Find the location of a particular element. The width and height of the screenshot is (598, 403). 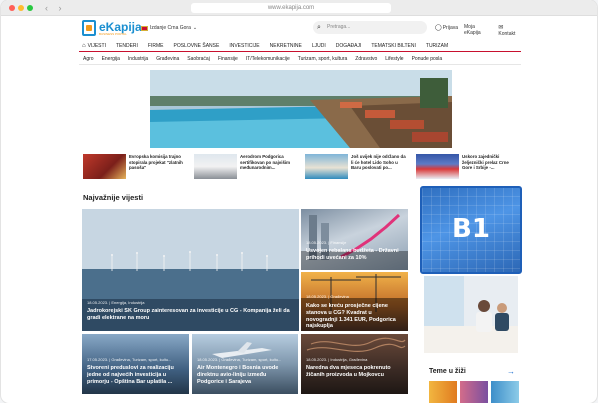

tile-meta: 18.05.2023. | Industrija, Građevina is located at coordinates (337, 359).